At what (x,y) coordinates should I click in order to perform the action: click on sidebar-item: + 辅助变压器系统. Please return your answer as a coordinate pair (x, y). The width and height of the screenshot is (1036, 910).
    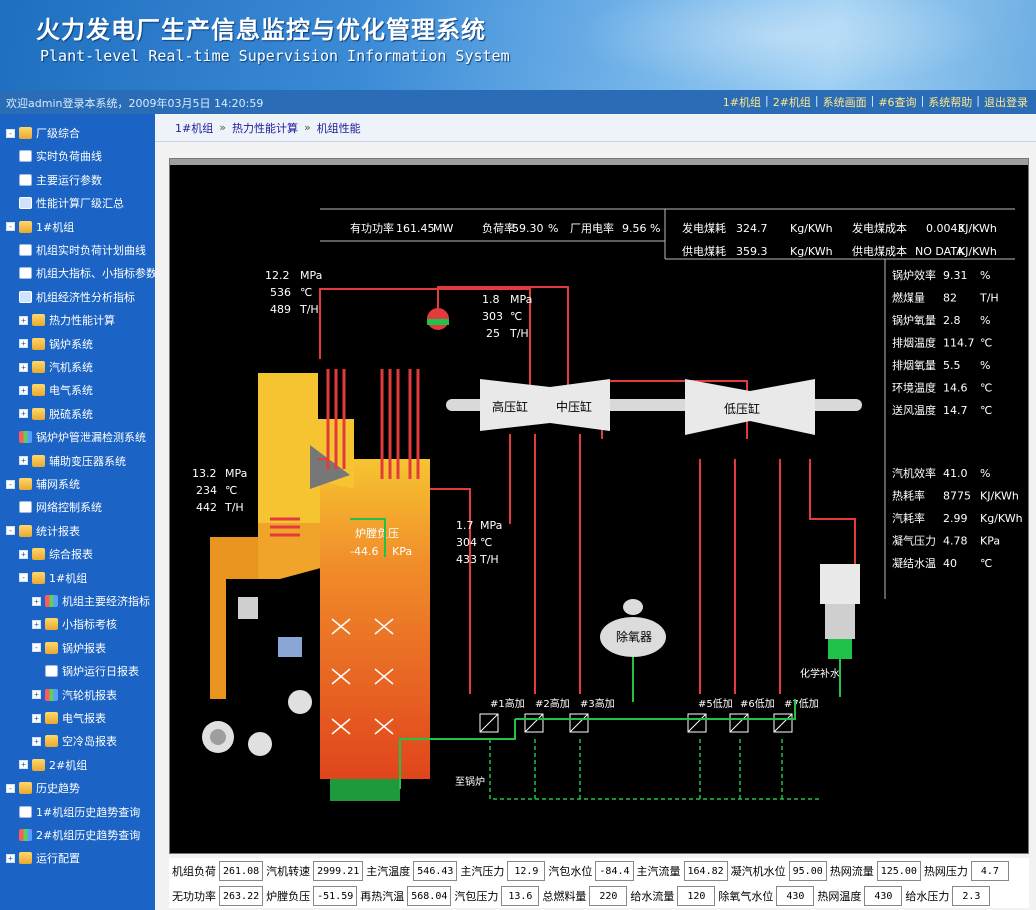
    Looking at the image, I should click on (72, 461).